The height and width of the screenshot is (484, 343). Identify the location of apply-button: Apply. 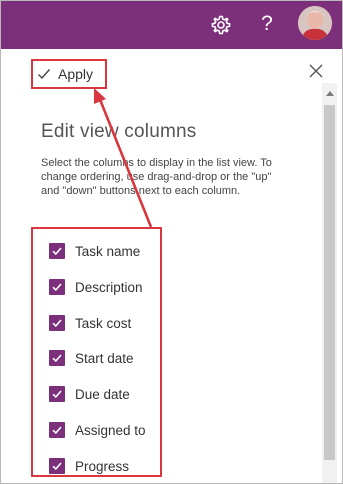
(69, 74).